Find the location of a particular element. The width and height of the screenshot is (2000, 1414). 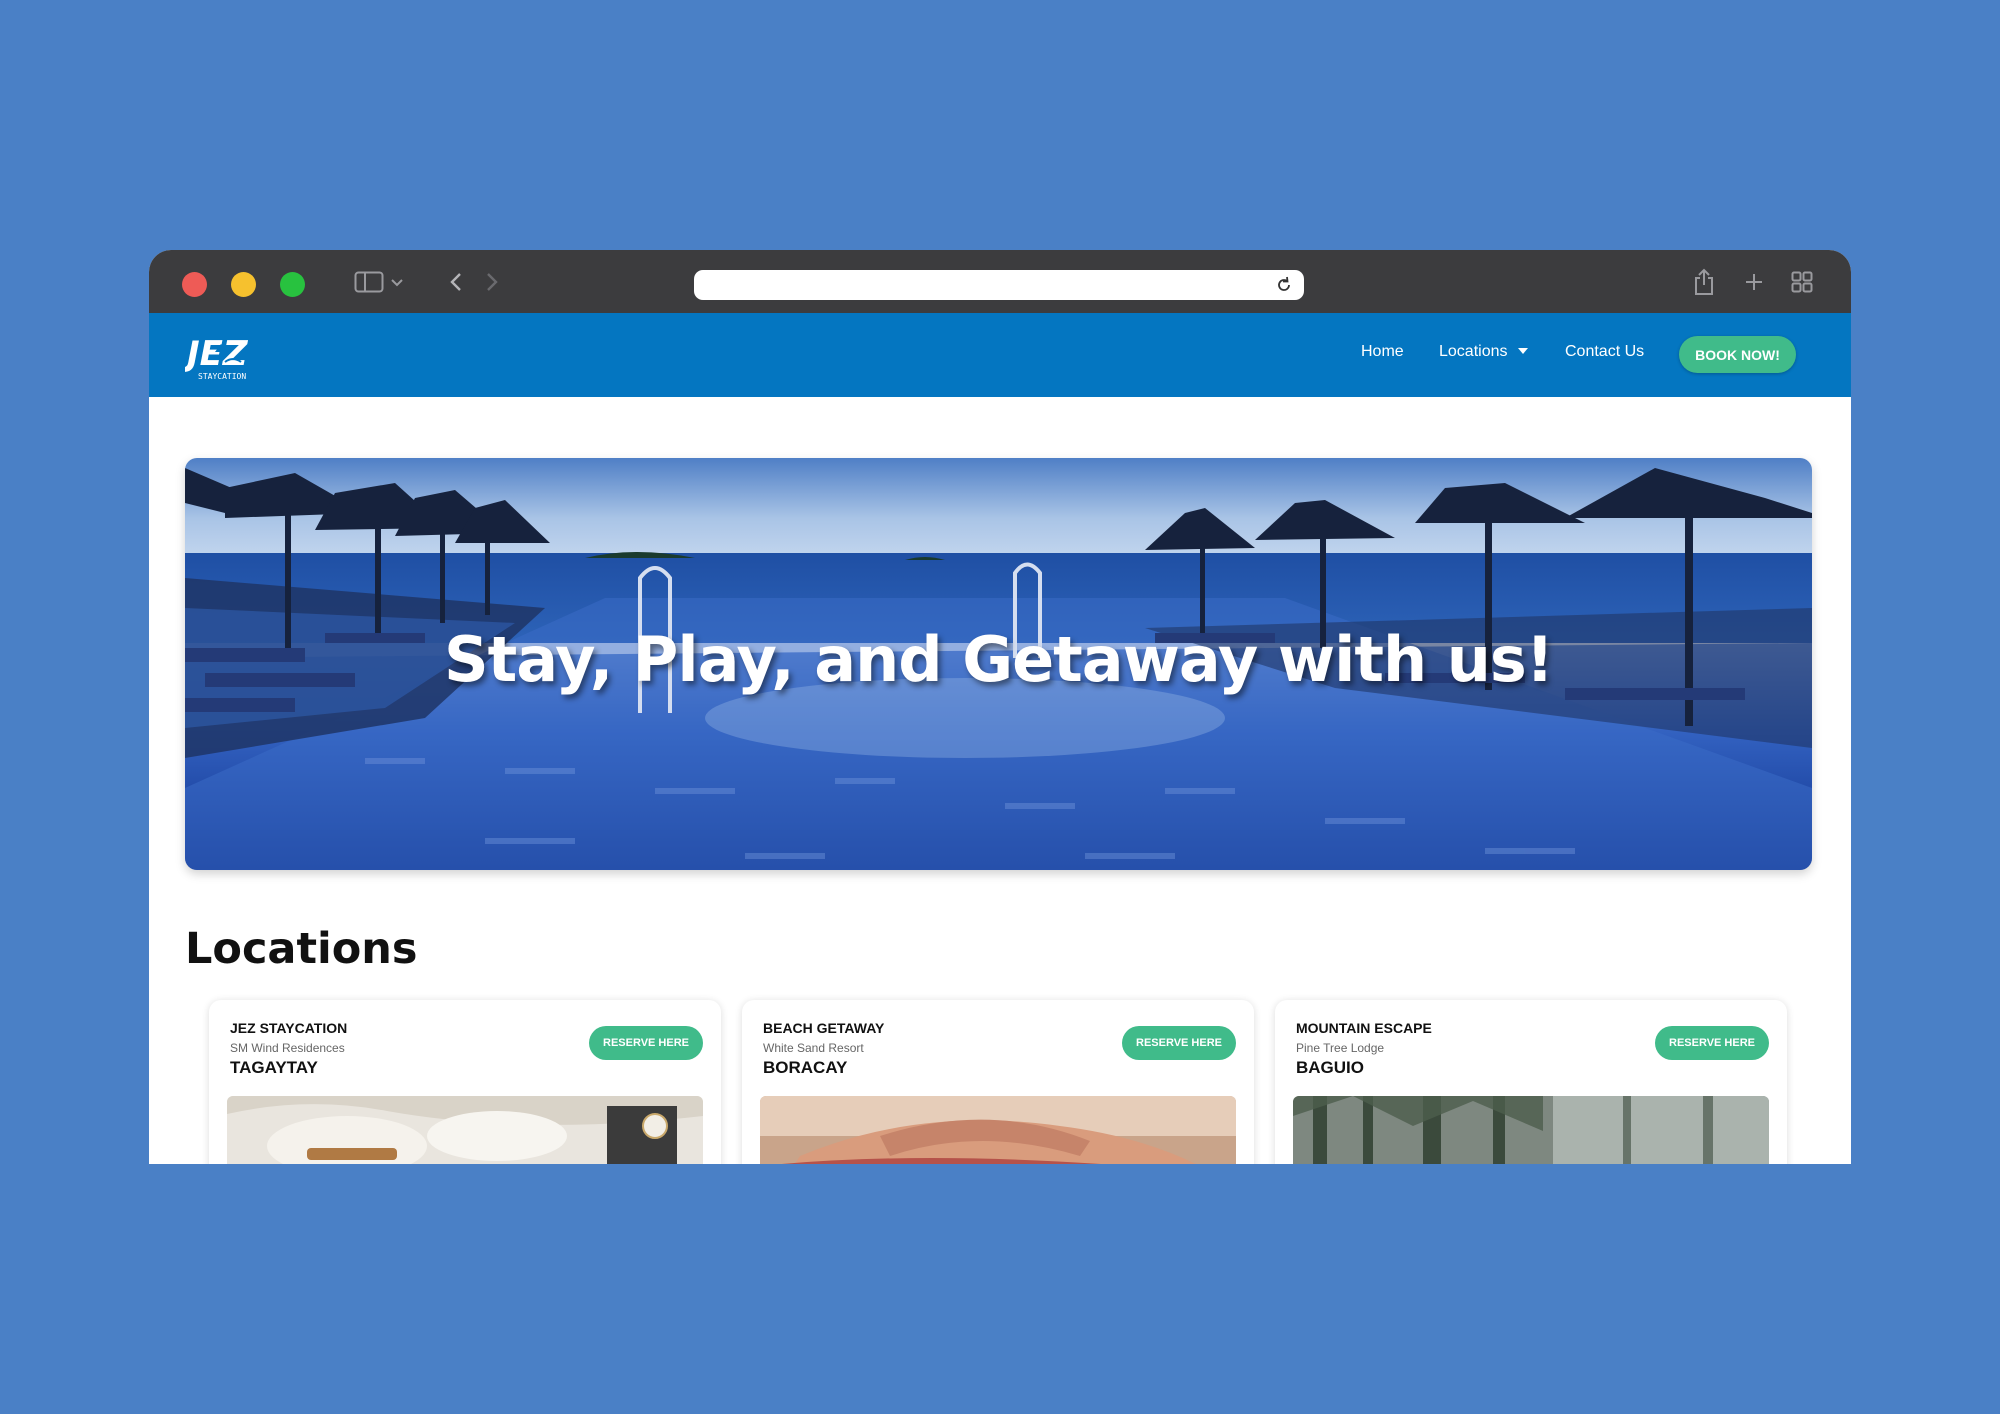

card-city: BORACAY is located at coordinates (805, 1067).